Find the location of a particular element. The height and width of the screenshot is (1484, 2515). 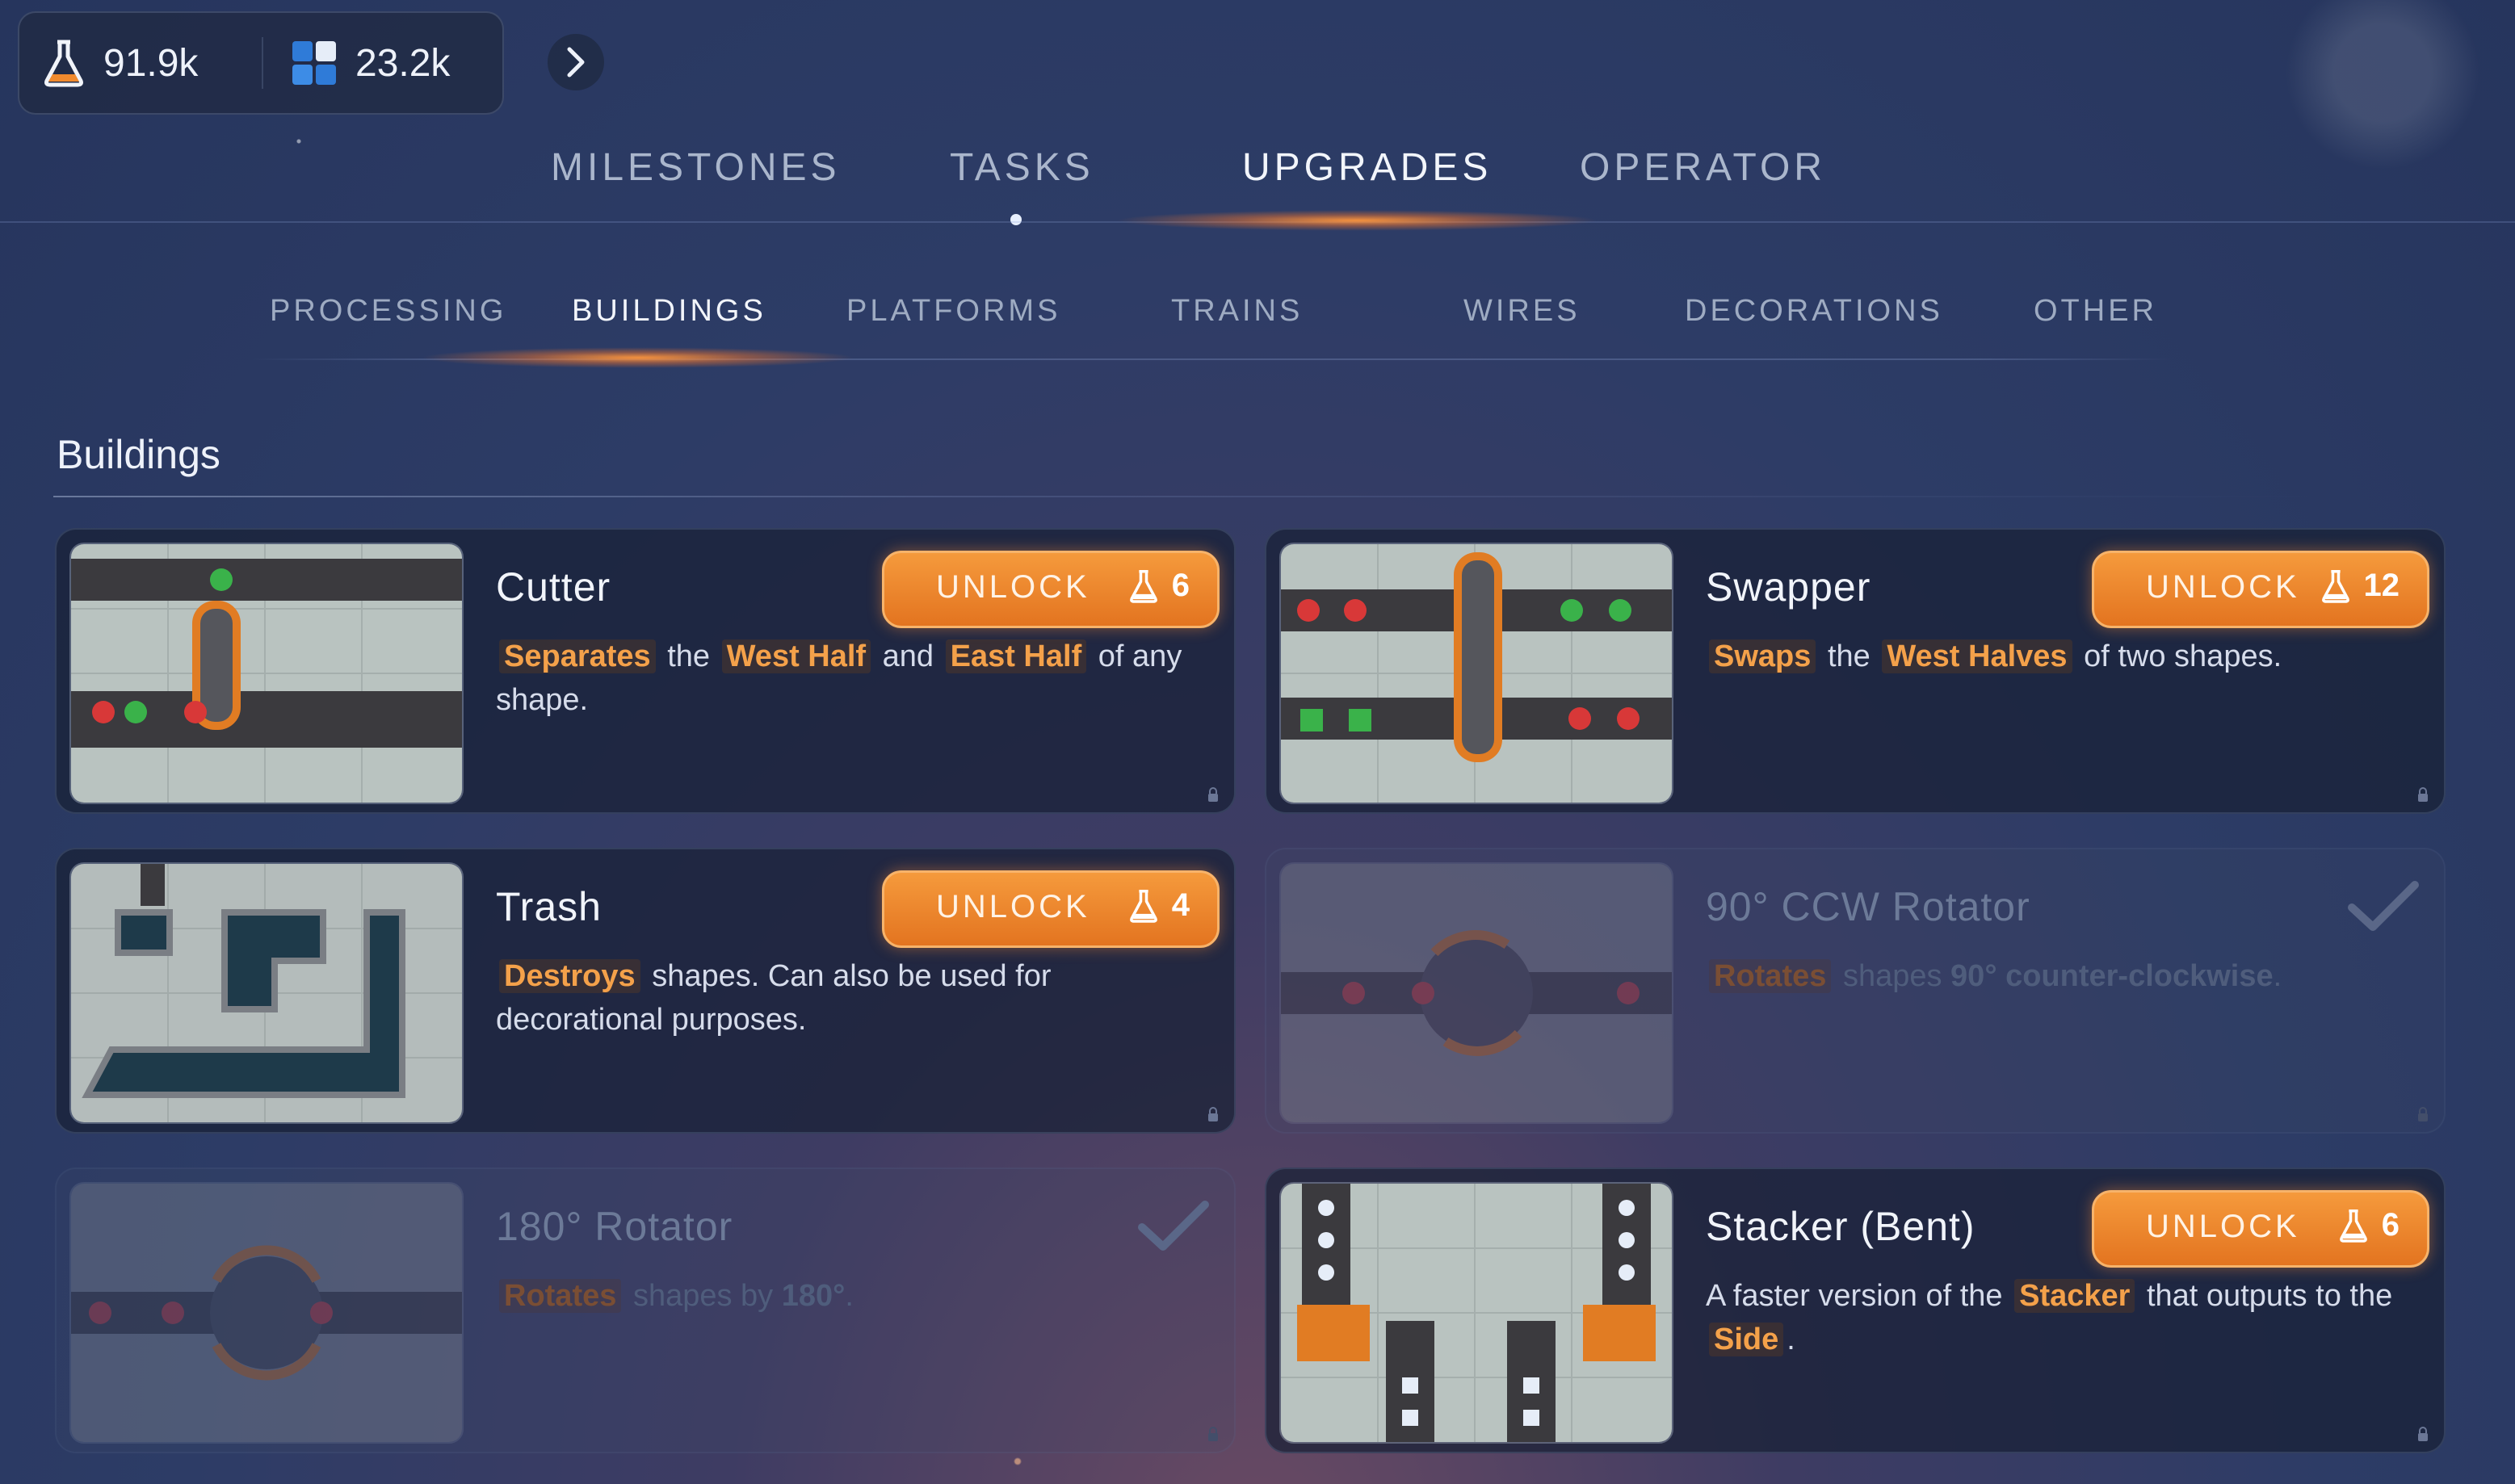

tab-operator: OPERATOR is located at coordinates (1703, 167).